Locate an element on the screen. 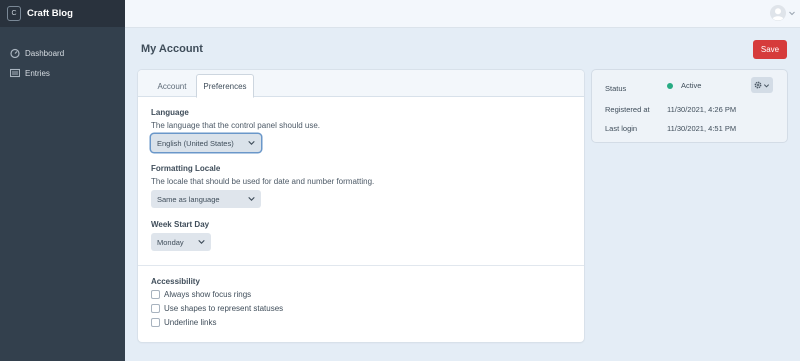 The width and height of the screenshot is (800, 361). use-shapes-for-statuses-checkbox is located at coordinates (155, 308).